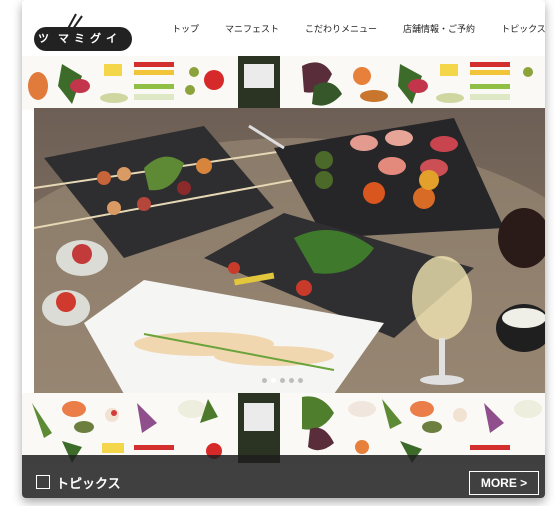  I want to click on nav-item-manifesto: マニフェスト, so click(252, 28).